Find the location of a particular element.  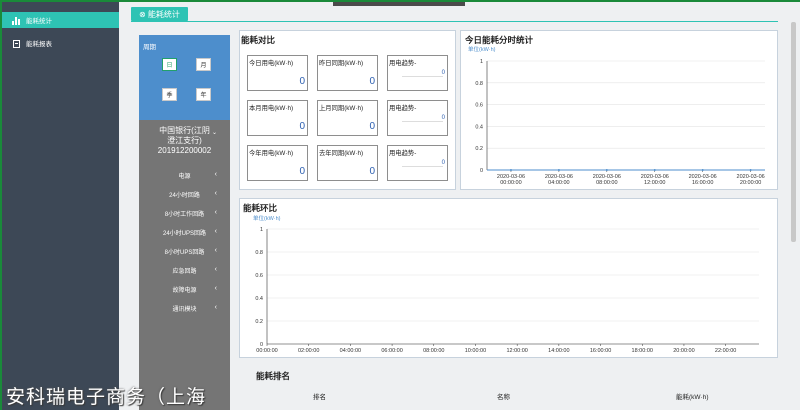

x-tick-label: 12:00:00 is located at coordinates (516, 351).